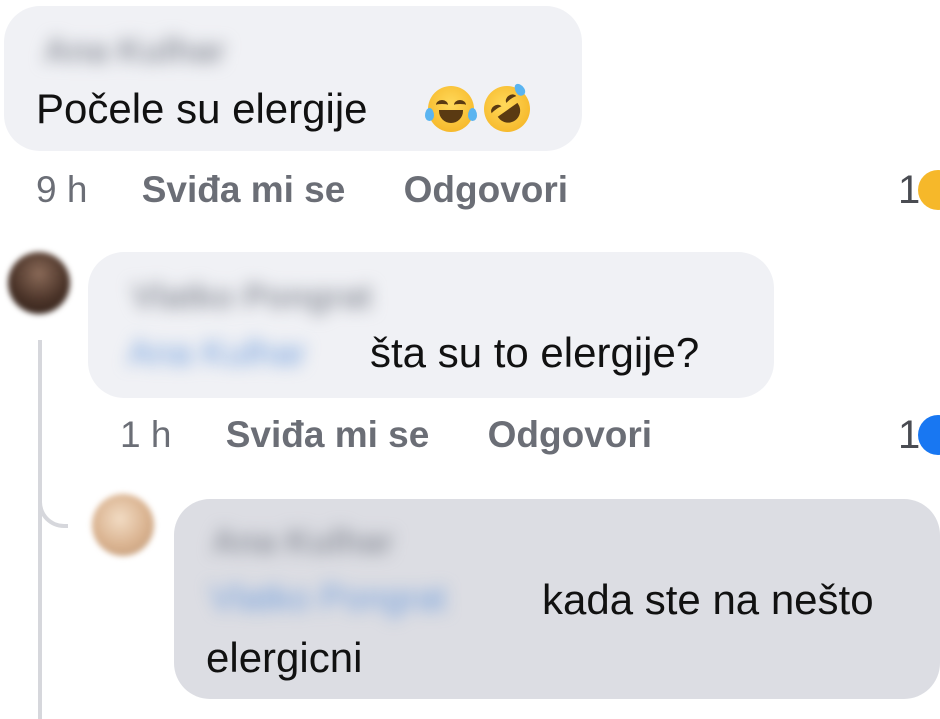 The image size is (940, 719). Describe the element at coordinates (929, 190) in the screenshot. I see `haha-reaction-icon` at that location.